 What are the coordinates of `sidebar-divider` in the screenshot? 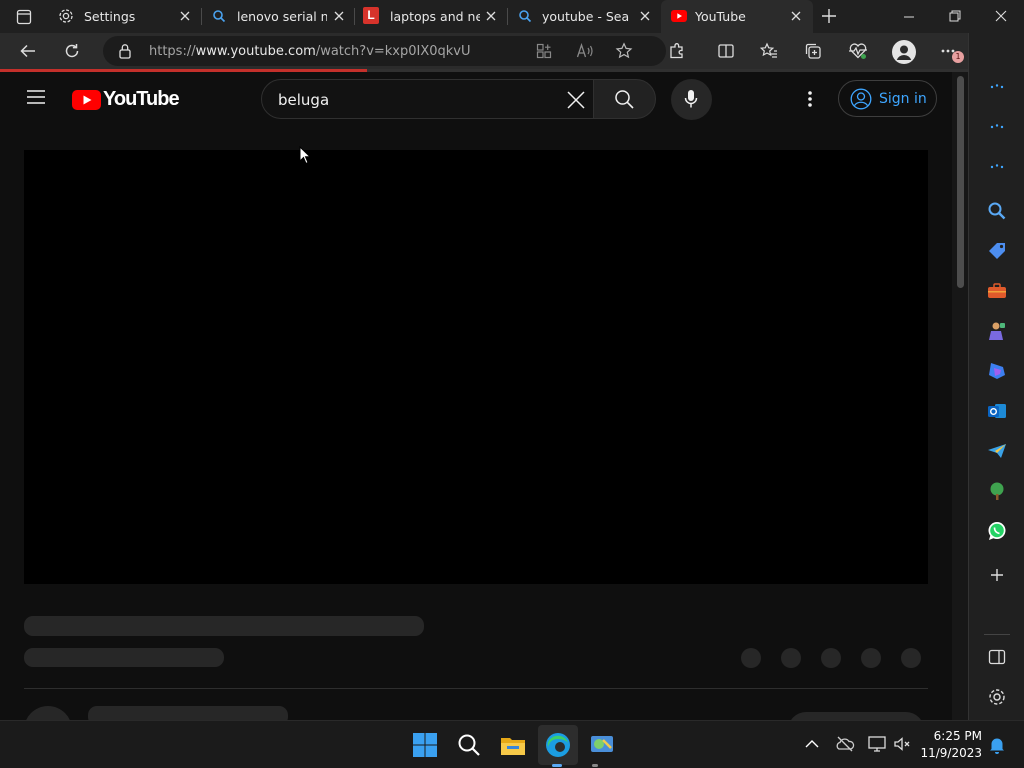 It's located at (997, 634).